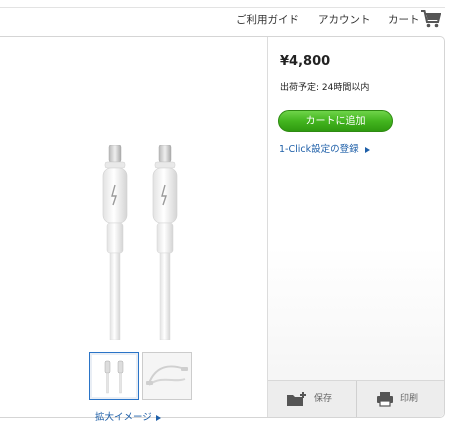  I want to click on action-separator, so click(356, 399).